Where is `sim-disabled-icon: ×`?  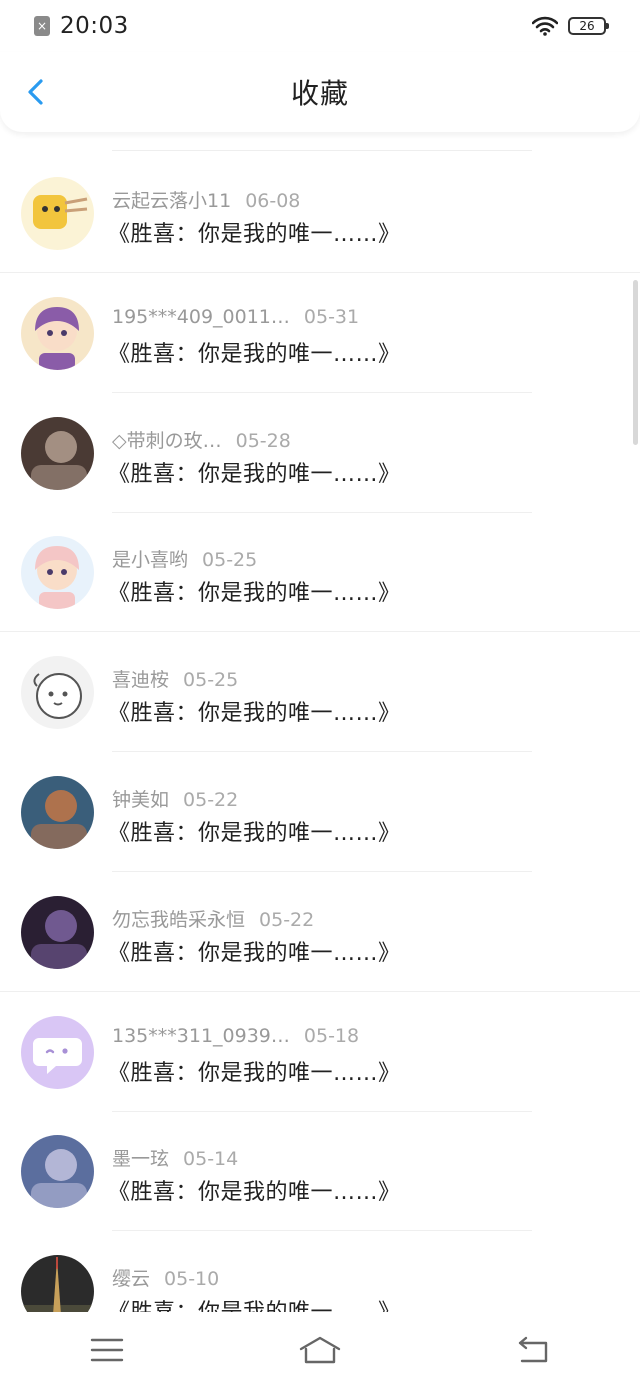 sim-disabled-icon: × is located at coordinates (42, 26).